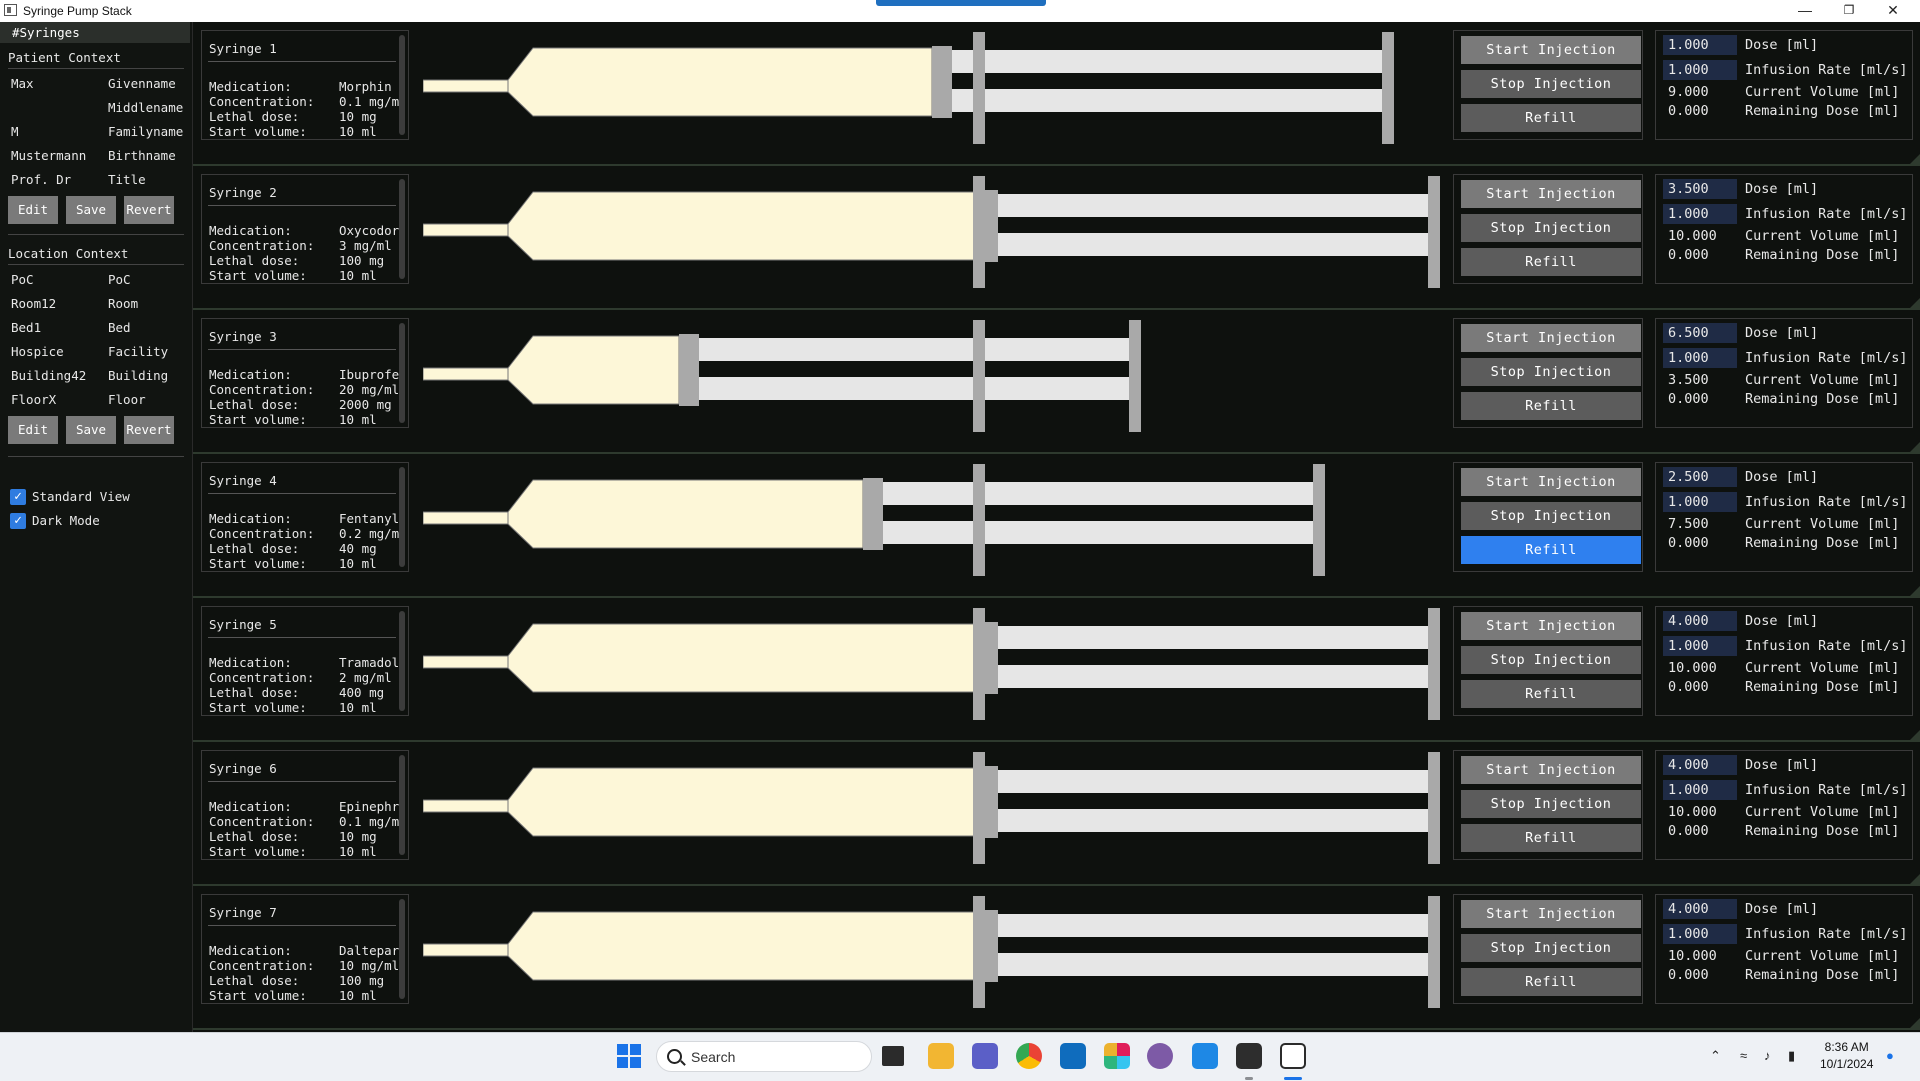 The width and height of the screenshot is (1920, 1081). Describe the element at coordinates (365, 677) in the screenshot. I see `concentration-value: 2 mg/ml` at that location.